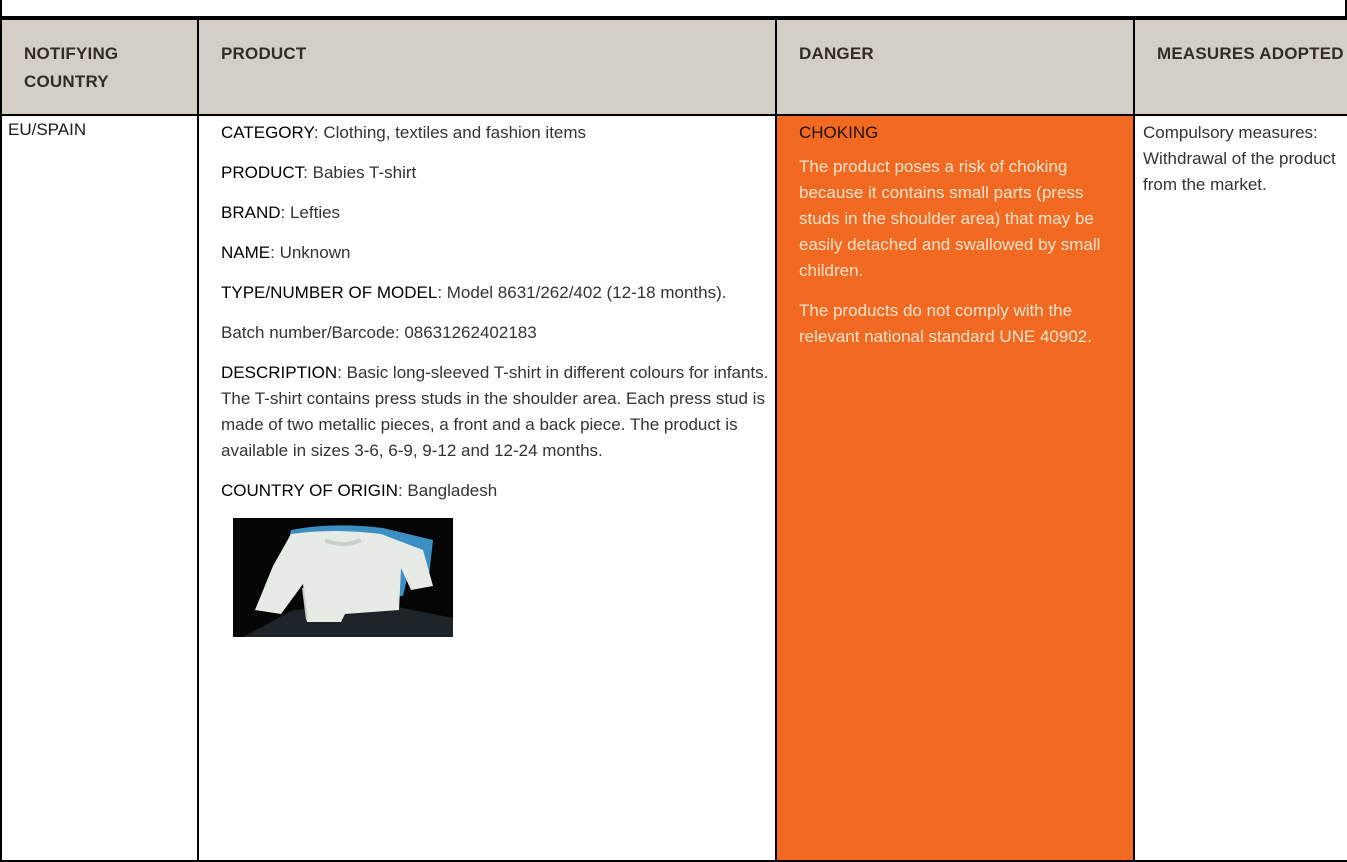  I want to click on model-value: : Model 8631/262/402 (12-18 months)., so click(582, 292).